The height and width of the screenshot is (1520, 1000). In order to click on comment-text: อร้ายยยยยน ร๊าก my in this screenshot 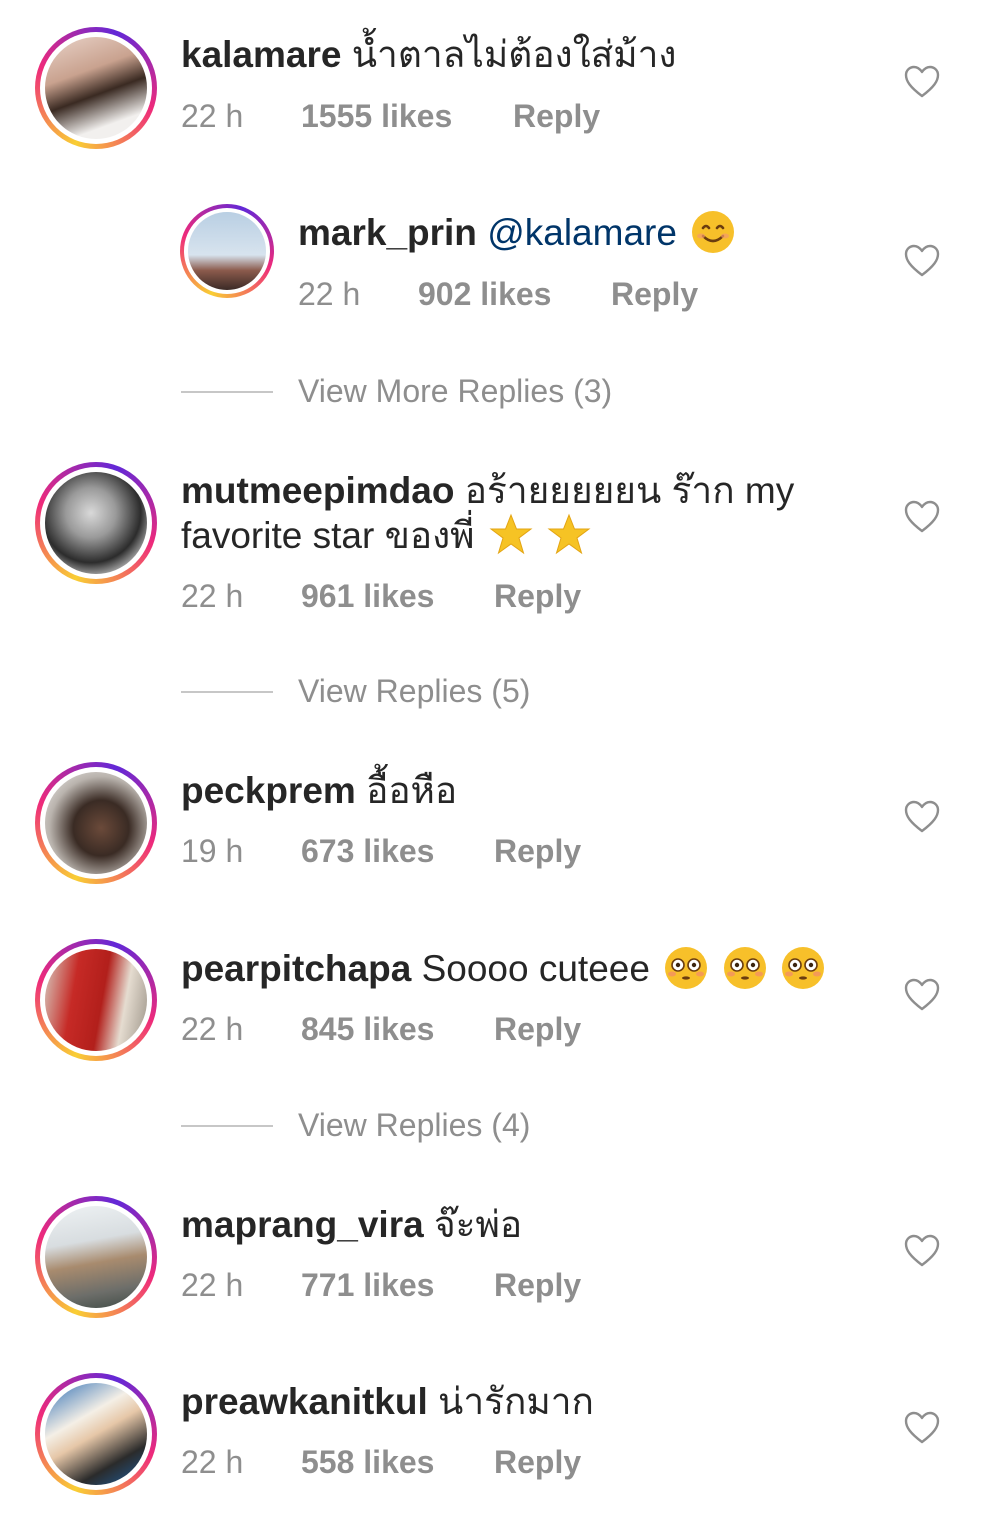, I will do `click(629, 490)`.